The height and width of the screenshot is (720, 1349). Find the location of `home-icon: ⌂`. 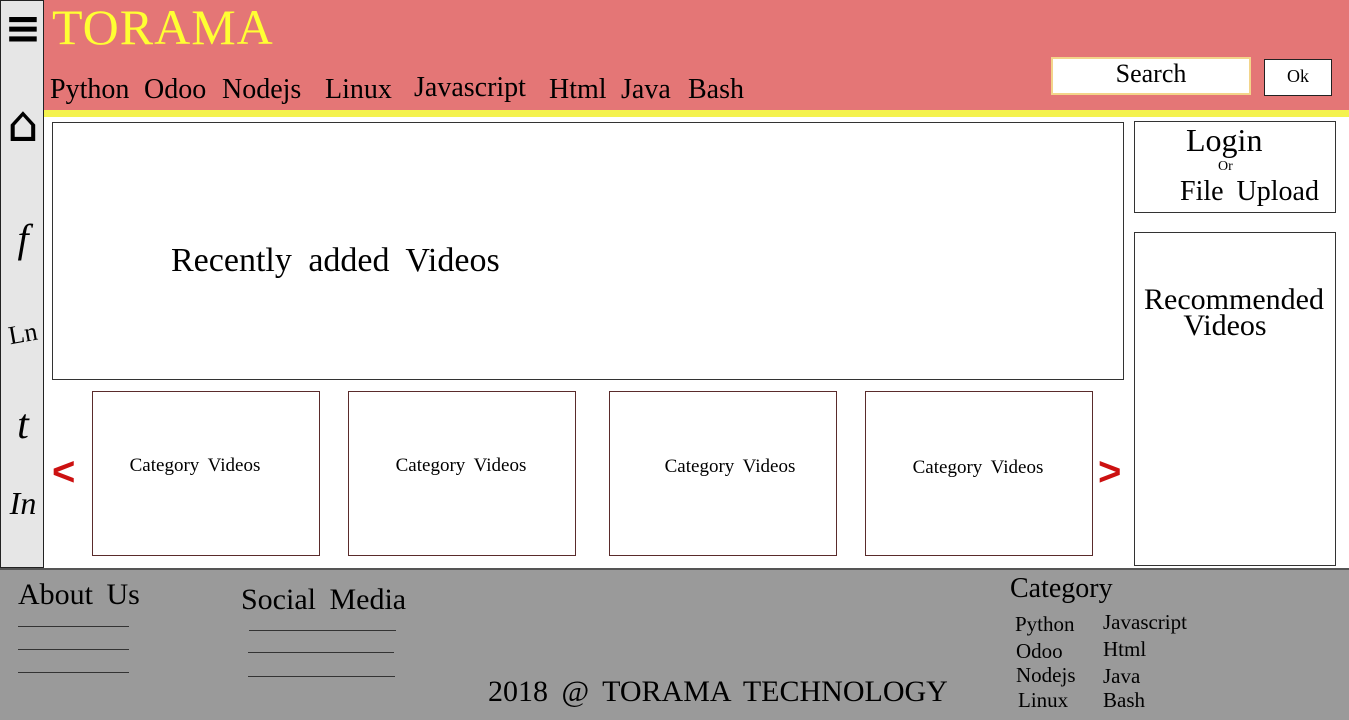

home-icon: ⌂ is located at coordinates (23, 124).